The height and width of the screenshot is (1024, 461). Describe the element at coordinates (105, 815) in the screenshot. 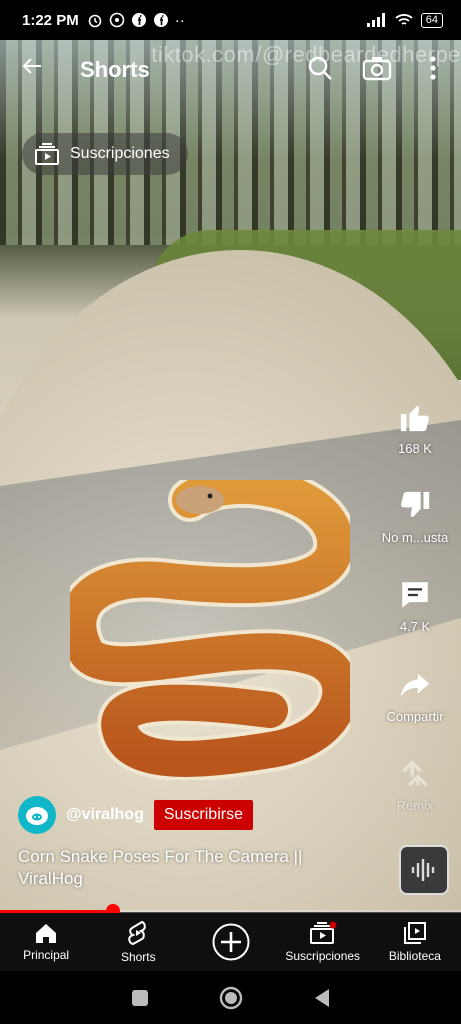

I see `channel-handle: @viralhog` at that location.